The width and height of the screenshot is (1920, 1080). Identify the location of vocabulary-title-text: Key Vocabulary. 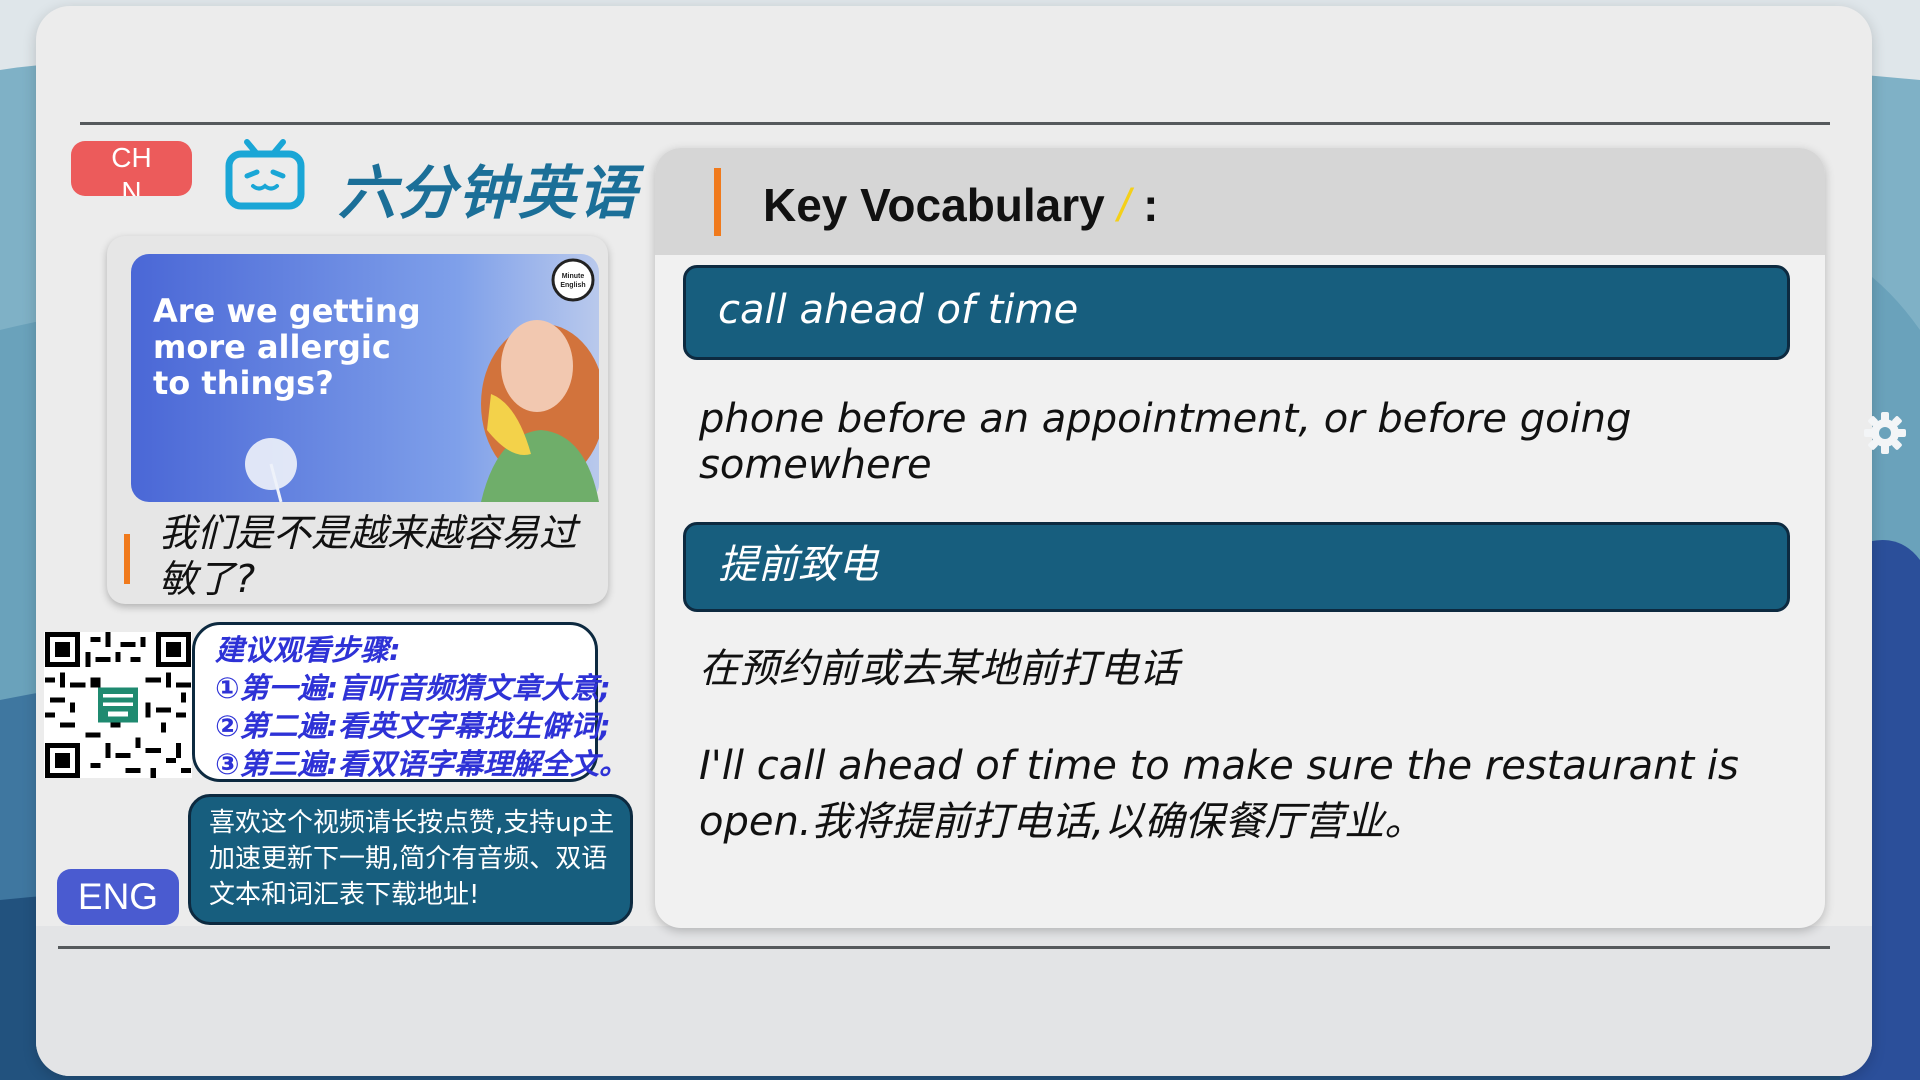
(934, 205).